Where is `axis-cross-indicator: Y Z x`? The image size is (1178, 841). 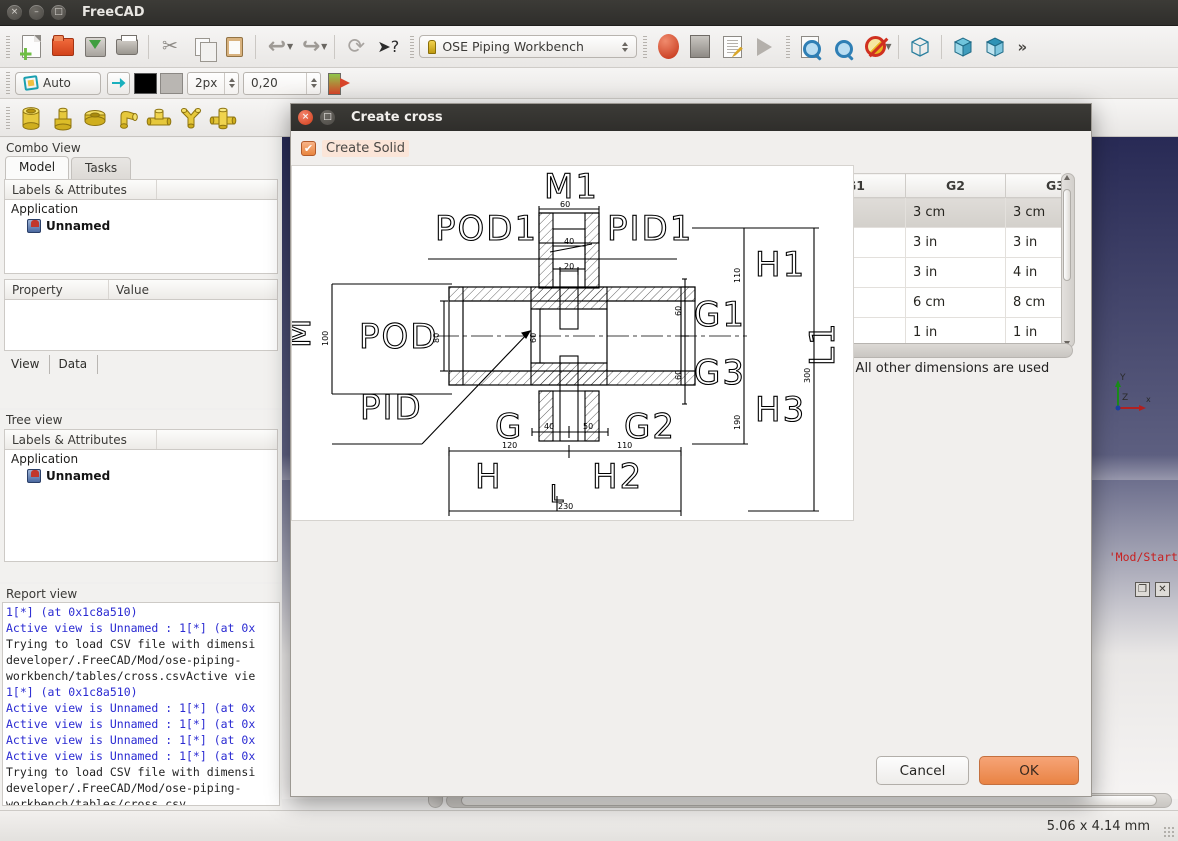 axis-cross-indicator: Y Z x is located at coordinates (1133, 392).